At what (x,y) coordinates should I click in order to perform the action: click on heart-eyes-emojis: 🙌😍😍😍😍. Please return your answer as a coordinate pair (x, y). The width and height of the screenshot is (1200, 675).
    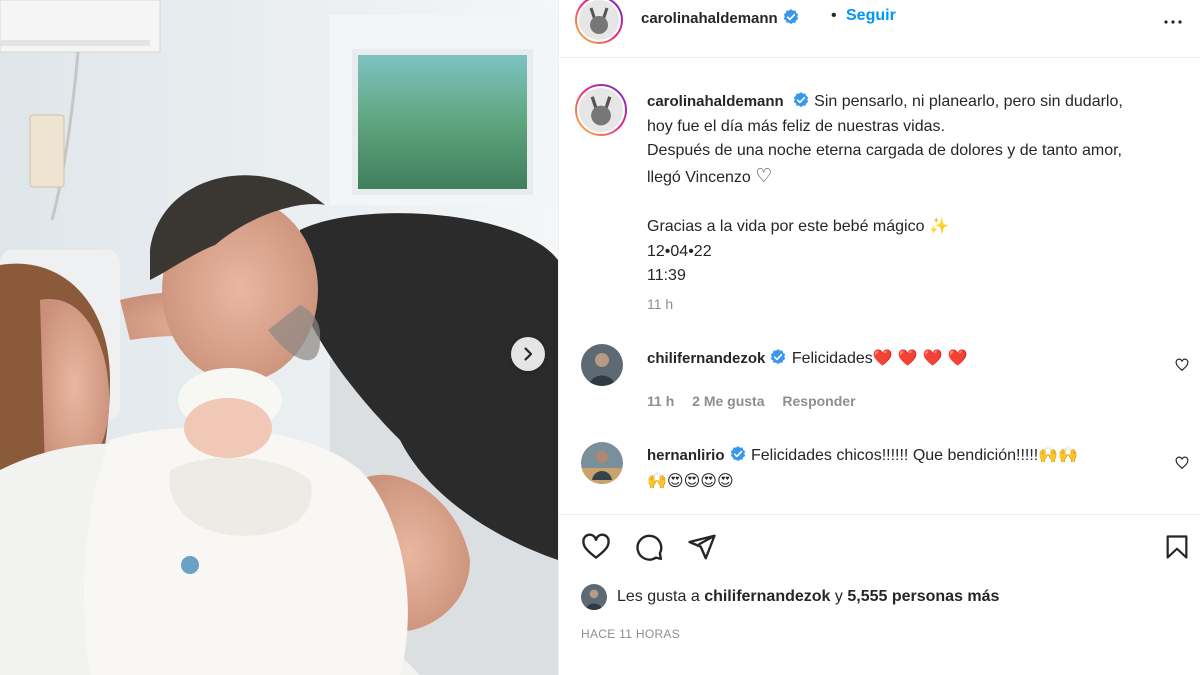
    Looking at the image, I should click on (690, 480).